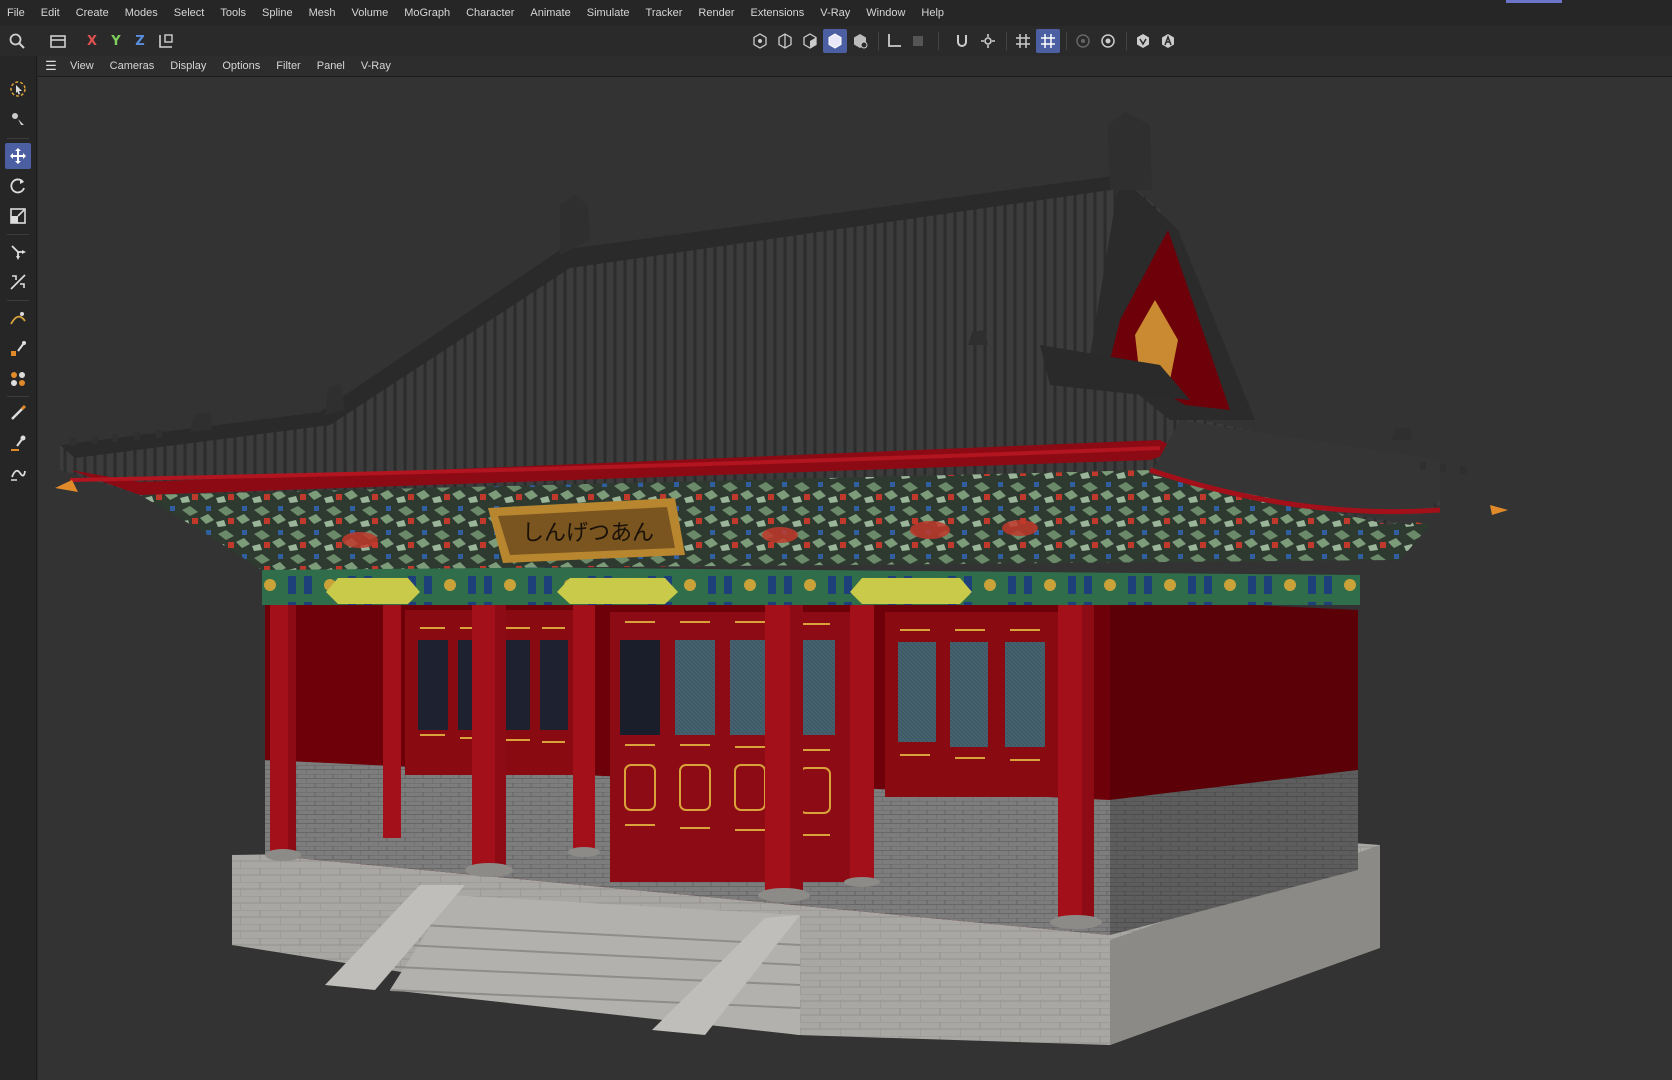 The image size is (1672, 1080). Describe the element at coordinates (760, 41) in the screenshot. I see `points-mode-icon` at that location.